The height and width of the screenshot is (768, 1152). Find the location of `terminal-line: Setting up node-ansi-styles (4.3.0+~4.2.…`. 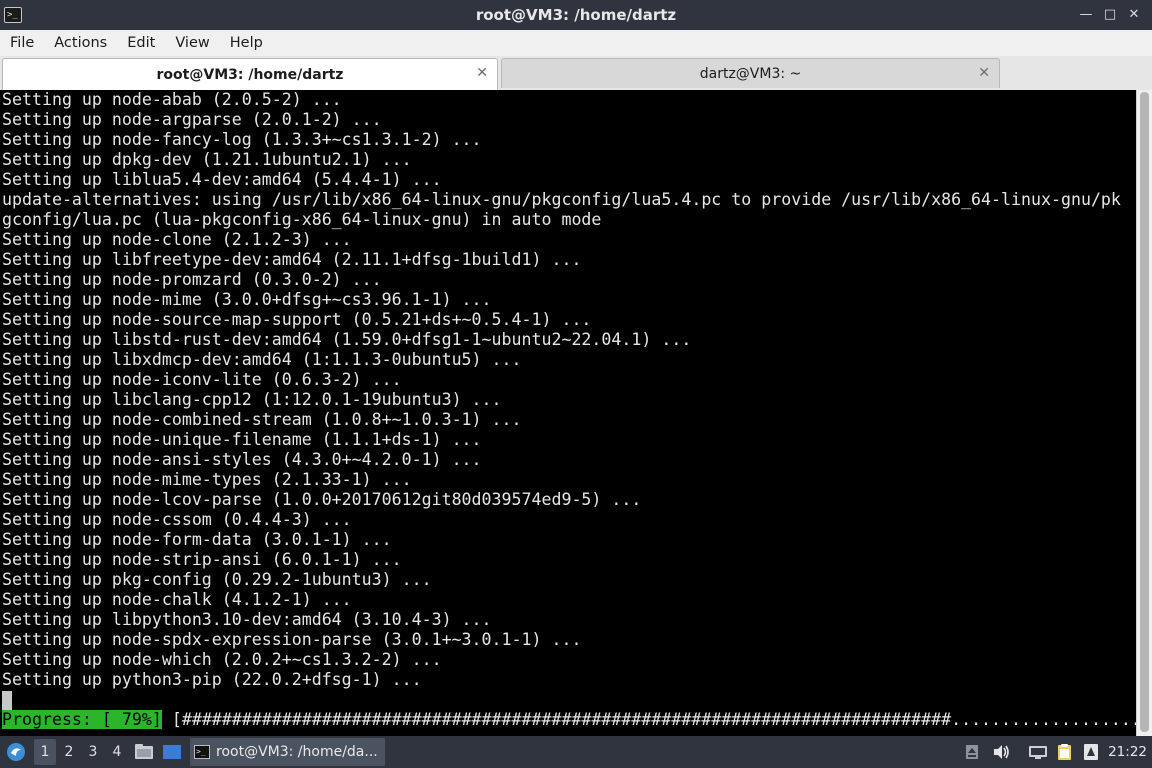

terminal-line: Setting up node-ansi-styles (4.3.0+~4.2.… is located at coordinates (242, 459).